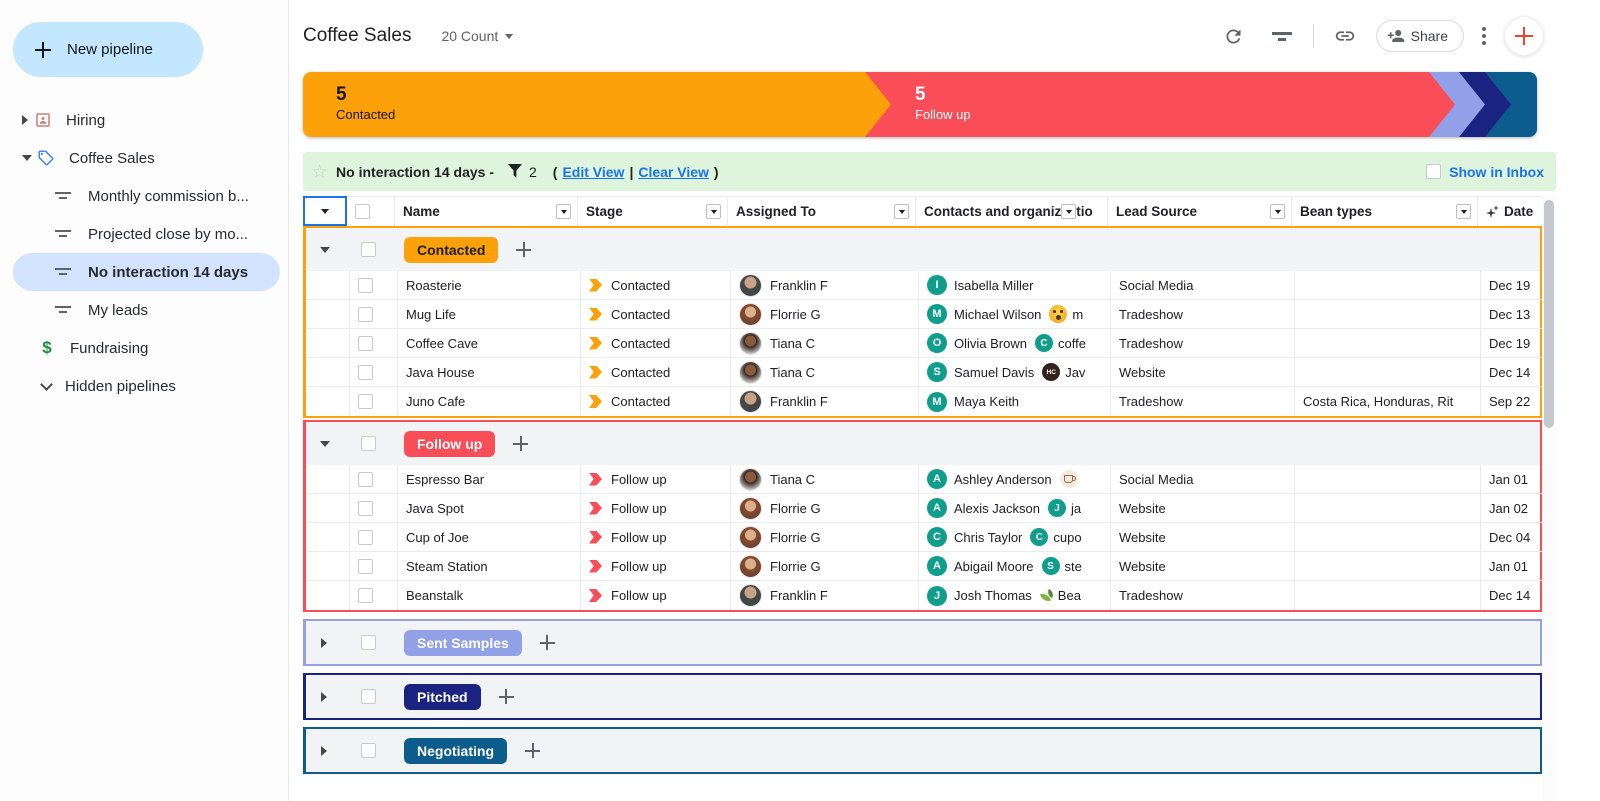 The image size is (1600, 801). I want to click on sidebar-item-hiring: Hiring, so click(144, 120).